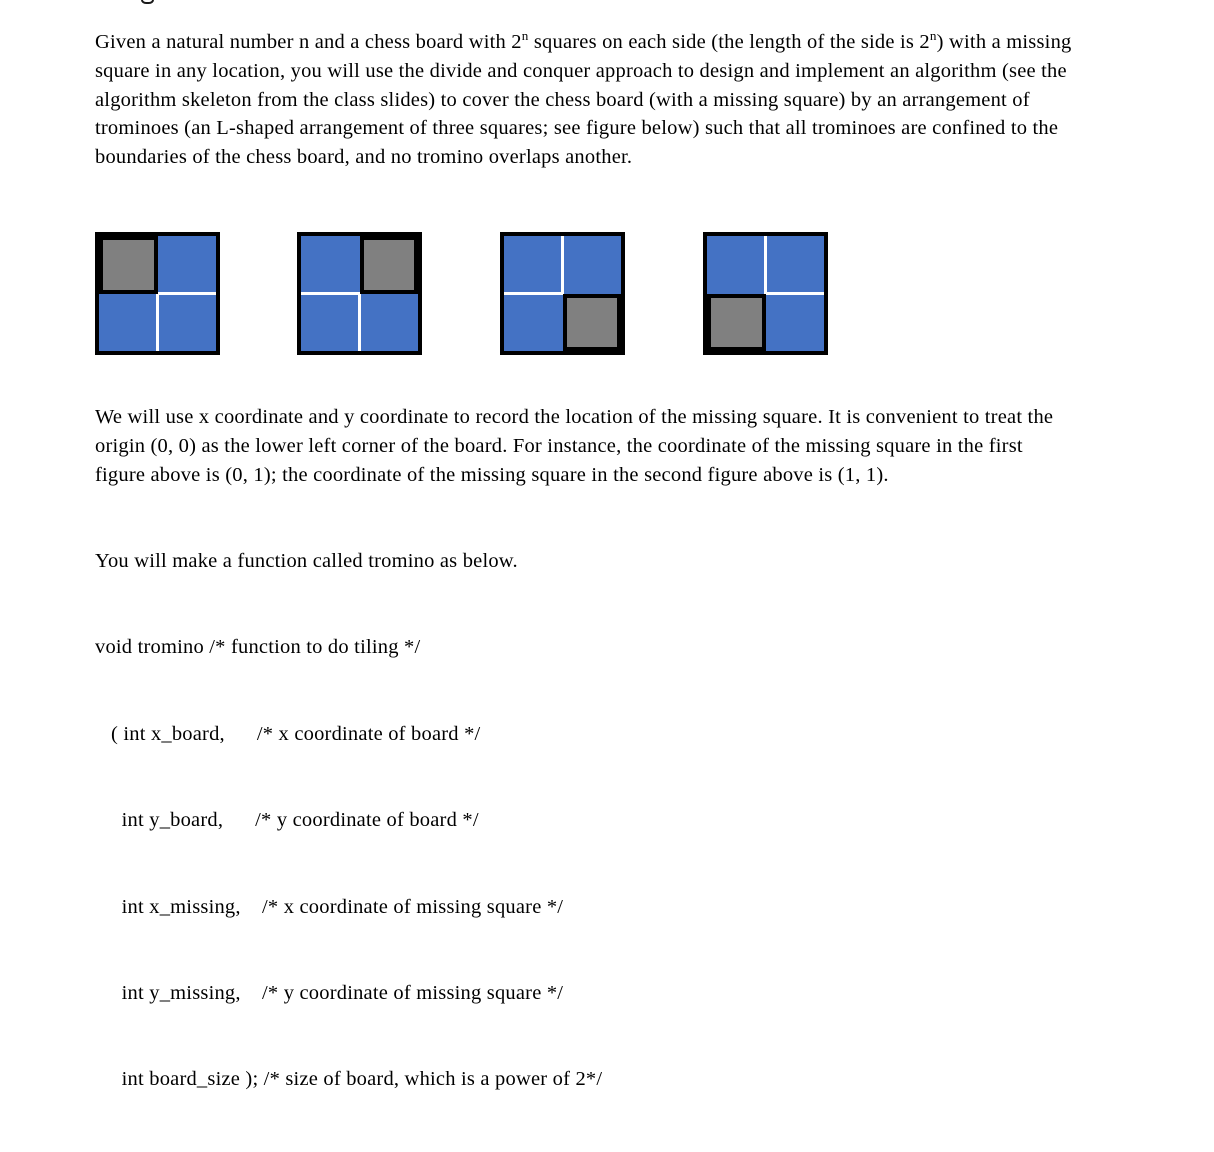 The height and width of the screenshot is (1152, 1214). What do you see at coordinates (933, 36) in the screenshot?
I see `exponent-n-second: n` at bounding box center [933, 36].